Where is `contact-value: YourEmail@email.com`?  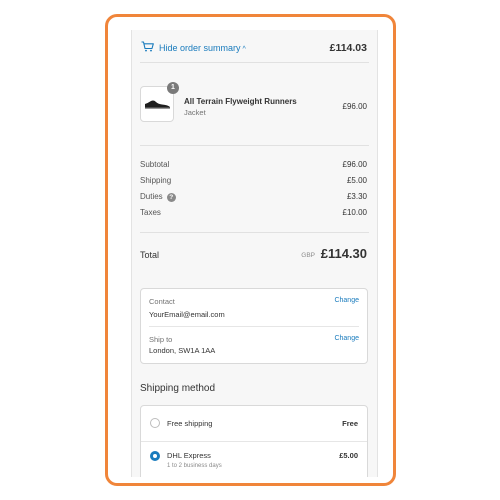 contact-value: YourEmail@email.com is located at coordinates (187, 314).